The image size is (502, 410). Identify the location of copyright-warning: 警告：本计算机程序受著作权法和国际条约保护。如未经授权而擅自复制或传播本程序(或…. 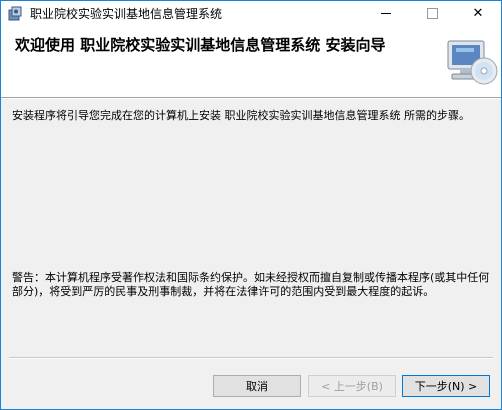
(251, 284).